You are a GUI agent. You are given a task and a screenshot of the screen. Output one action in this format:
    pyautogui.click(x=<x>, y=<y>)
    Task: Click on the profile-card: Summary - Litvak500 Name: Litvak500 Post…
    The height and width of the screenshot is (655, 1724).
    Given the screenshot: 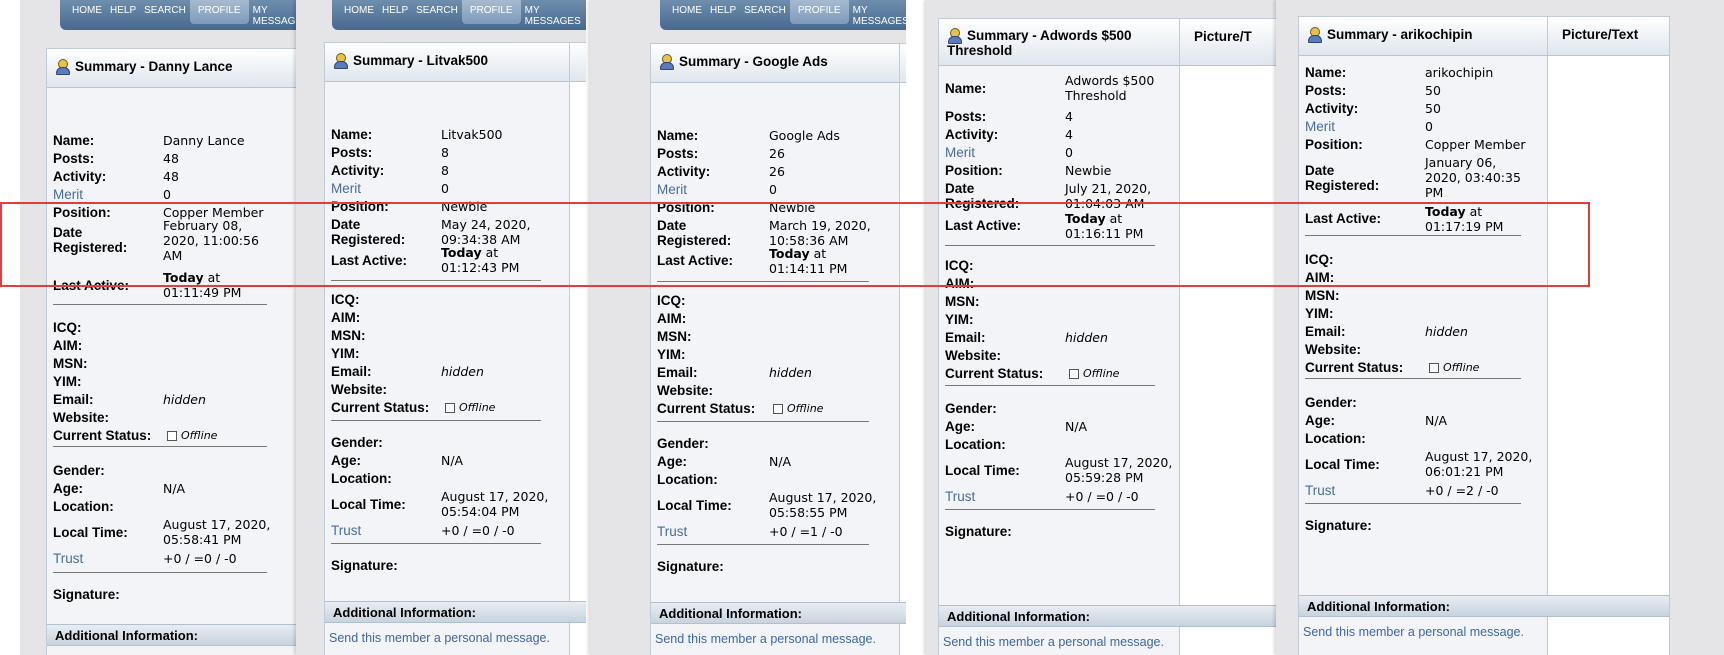 What is the action you would take?
    pyautogui.click(x=455, y=348)
    